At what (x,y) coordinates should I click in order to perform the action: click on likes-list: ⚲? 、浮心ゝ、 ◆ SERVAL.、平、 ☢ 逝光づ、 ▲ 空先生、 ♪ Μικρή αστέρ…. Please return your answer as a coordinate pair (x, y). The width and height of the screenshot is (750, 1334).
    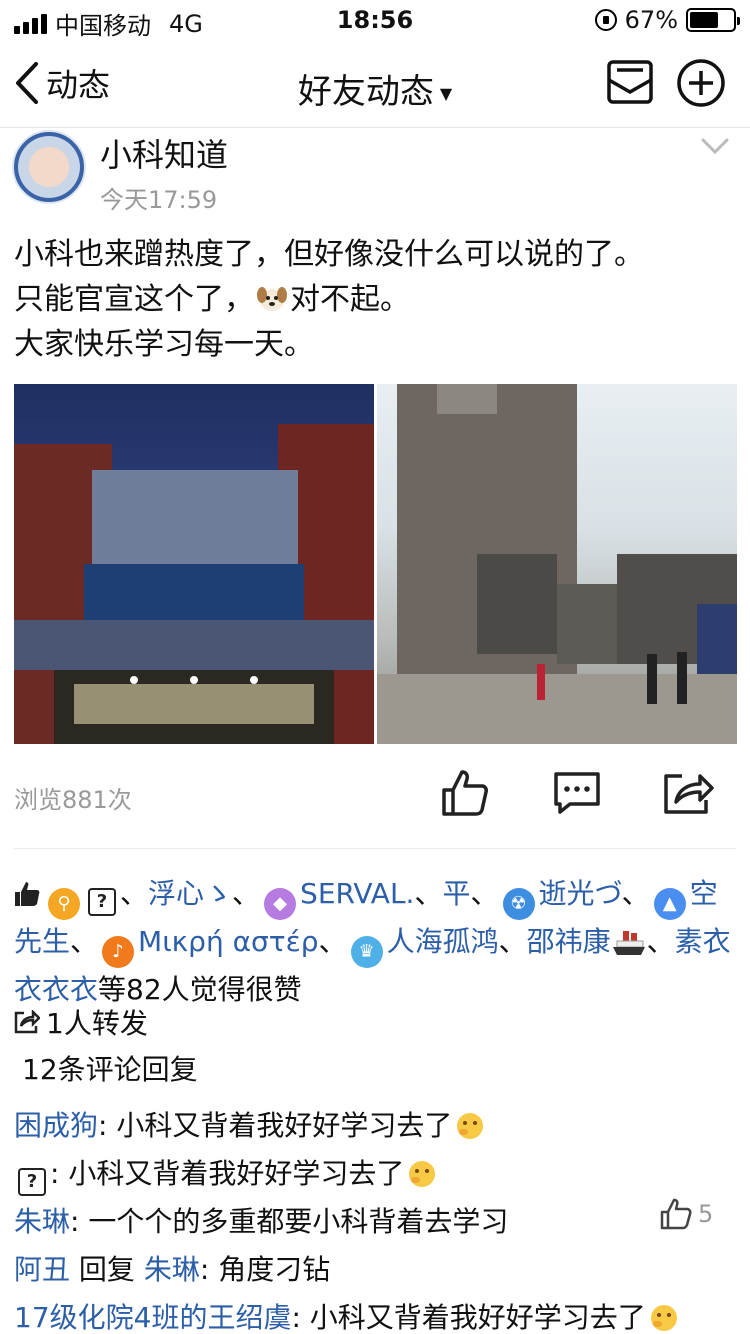
    Looking at the image, I should click on (375, 942).